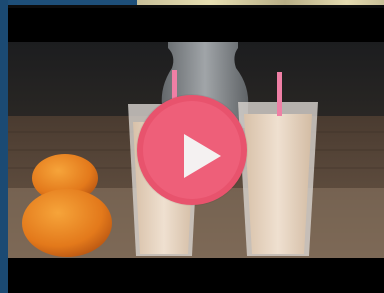  I want to click on left-accent-bar, so click(4, 146).